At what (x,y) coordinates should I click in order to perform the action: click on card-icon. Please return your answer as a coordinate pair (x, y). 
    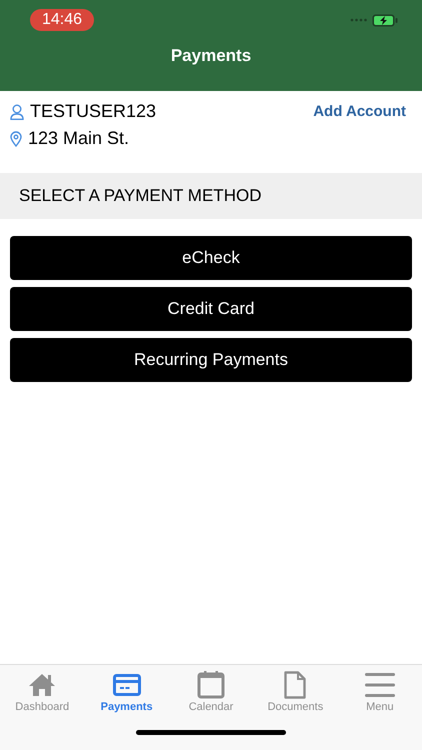
    Looking at the image, I should click on (126, 685).